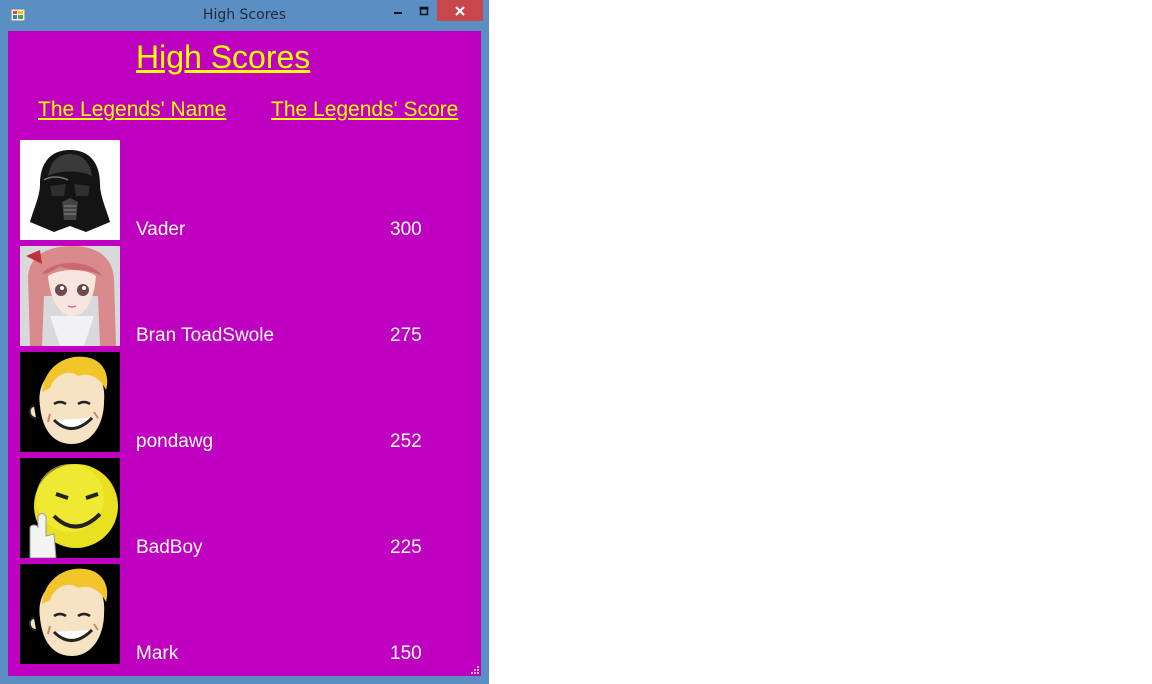 Image resolution: width=1152 pixels, height=684 pixels. I want to click on page-title: High Scores, so click(223, 57).